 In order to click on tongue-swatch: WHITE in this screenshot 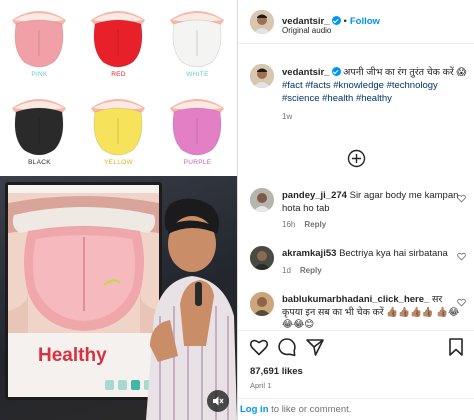, I will do `click(197, 44)`.